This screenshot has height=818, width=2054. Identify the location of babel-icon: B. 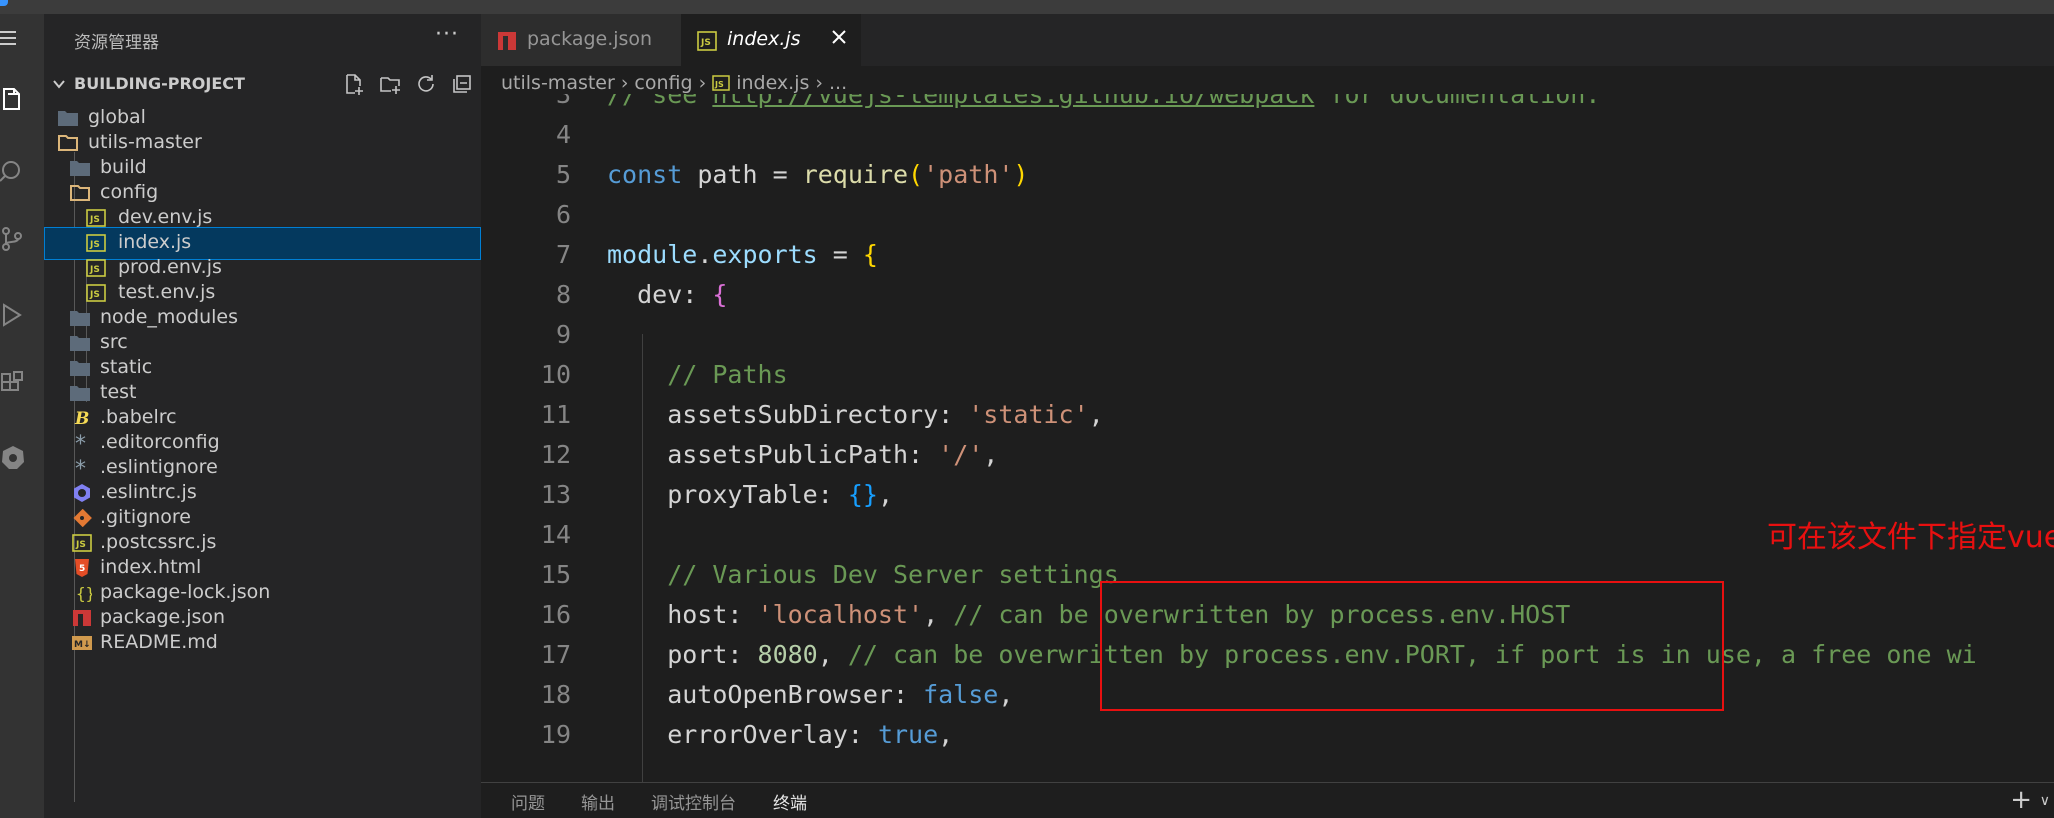
(82, 418).